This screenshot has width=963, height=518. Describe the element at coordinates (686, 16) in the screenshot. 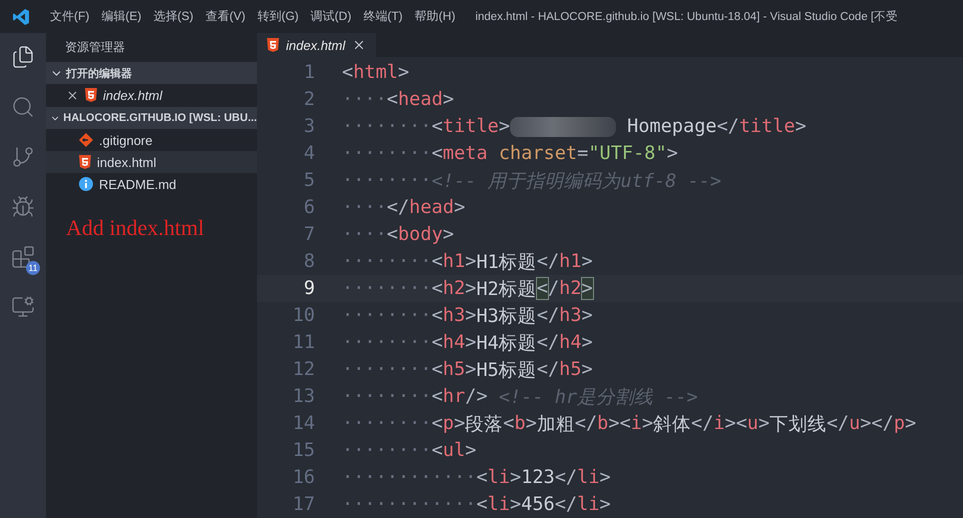

I see `window-title: index.html - HALOCORE.github.io [WSL: Ubuntu-18.04] - Visual Studio Code [不受` at that location.